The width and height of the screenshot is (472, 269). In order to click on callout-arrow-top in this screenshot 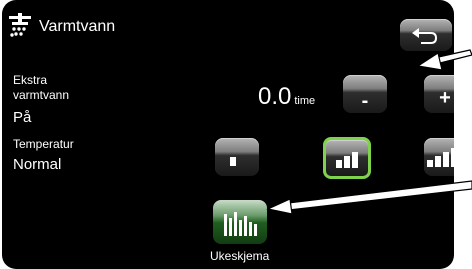, I will do `click(444, 60)`.